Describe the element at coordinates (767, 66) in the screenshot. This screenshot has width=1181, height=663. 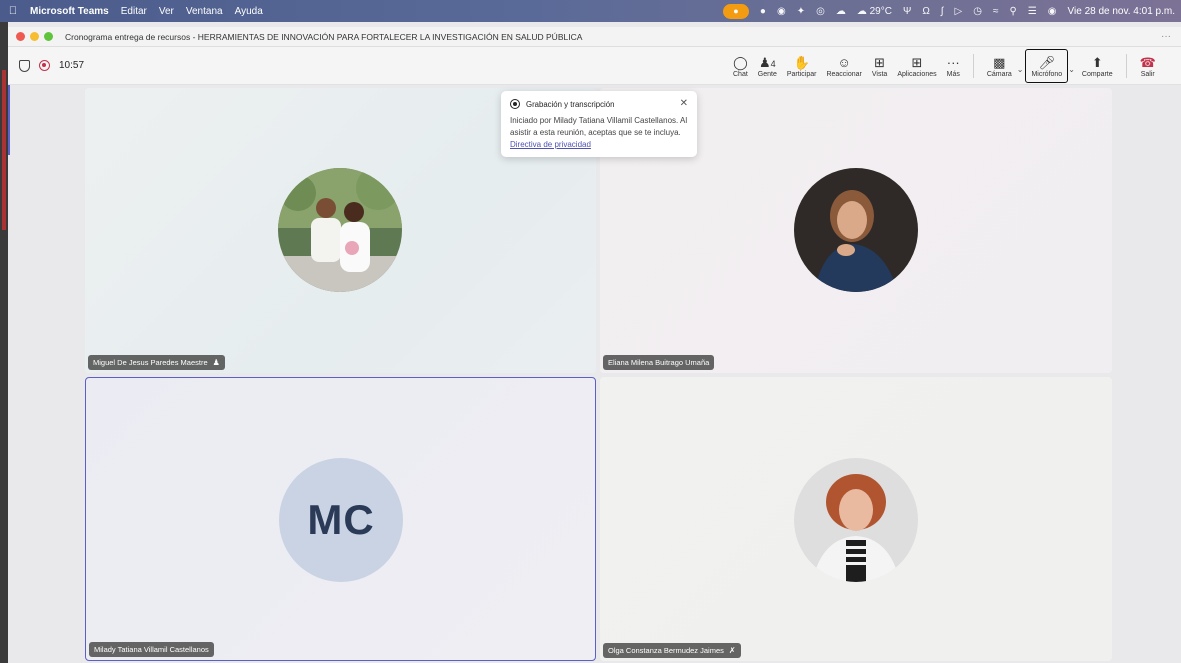
I see `people-button: ♟4 Gente` at that location.